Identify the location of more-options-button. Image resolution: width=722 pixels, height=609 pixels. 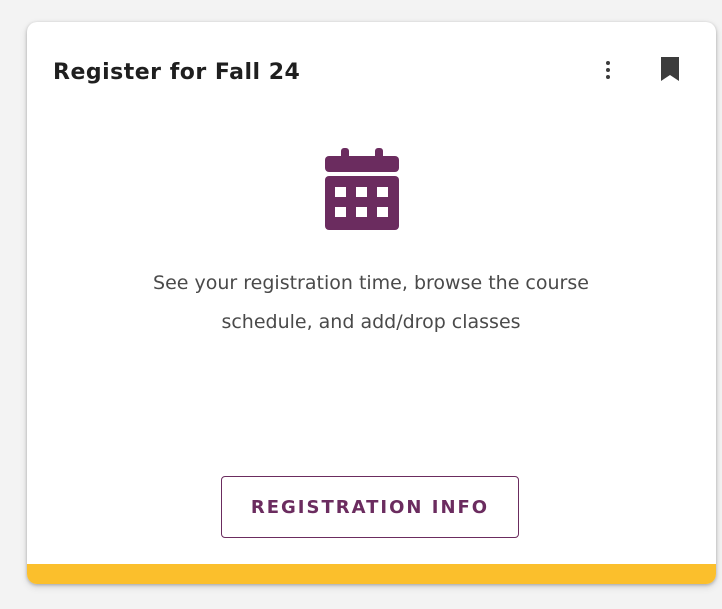
(608, 70).